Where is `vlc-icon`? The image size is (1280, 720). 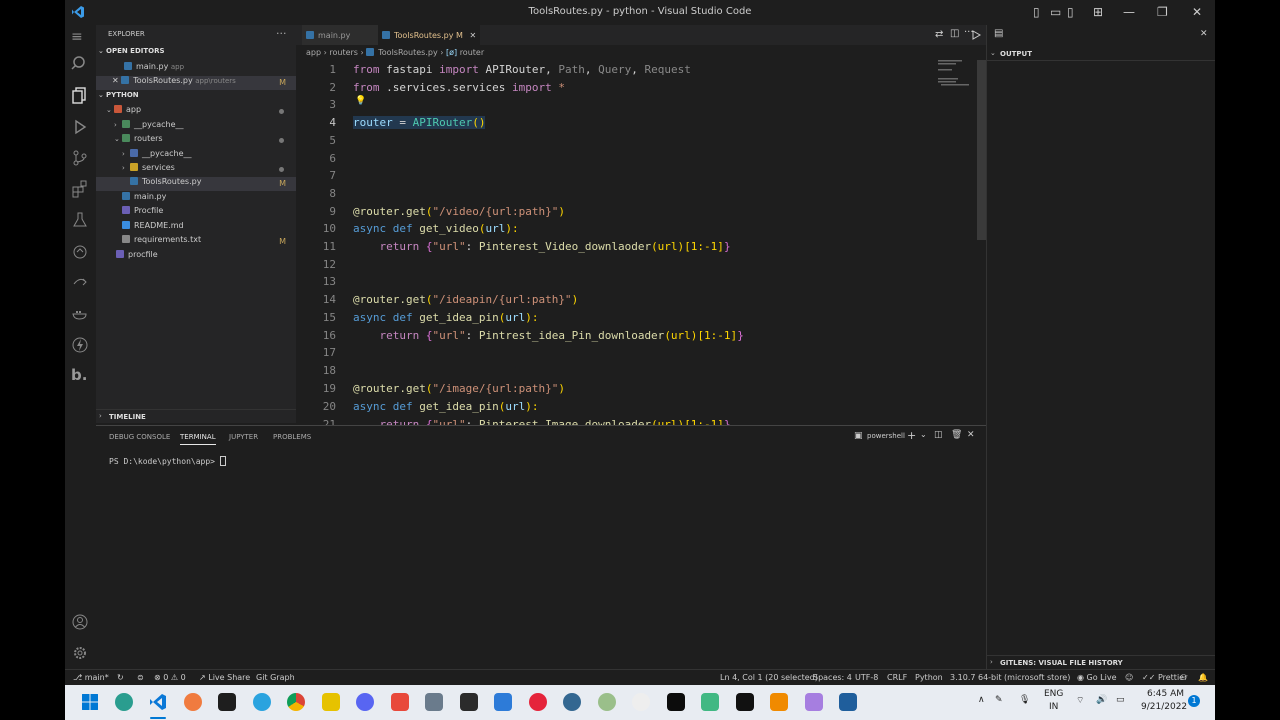 vlc-icon is located at coordinates (779, 702).